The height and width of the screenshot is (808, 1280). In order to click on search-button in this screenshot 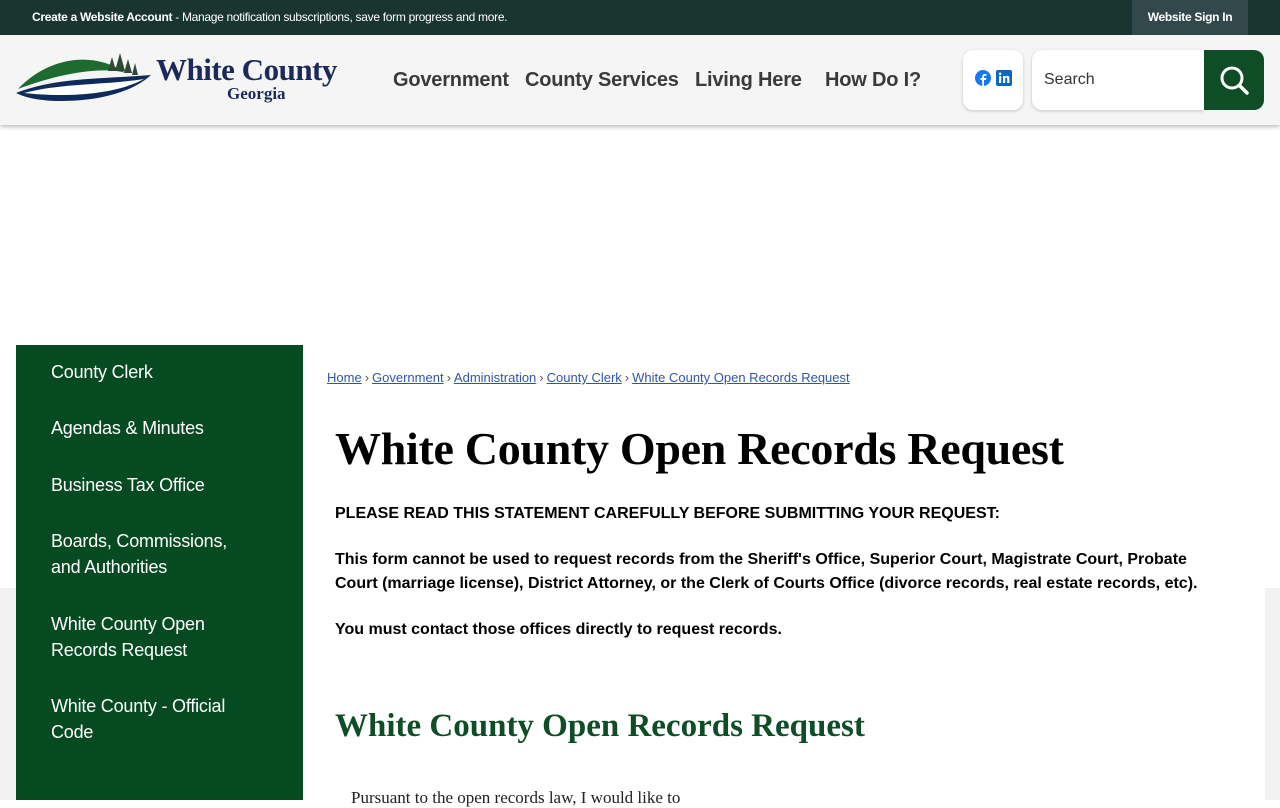, I will do `click(1234, 80)`.